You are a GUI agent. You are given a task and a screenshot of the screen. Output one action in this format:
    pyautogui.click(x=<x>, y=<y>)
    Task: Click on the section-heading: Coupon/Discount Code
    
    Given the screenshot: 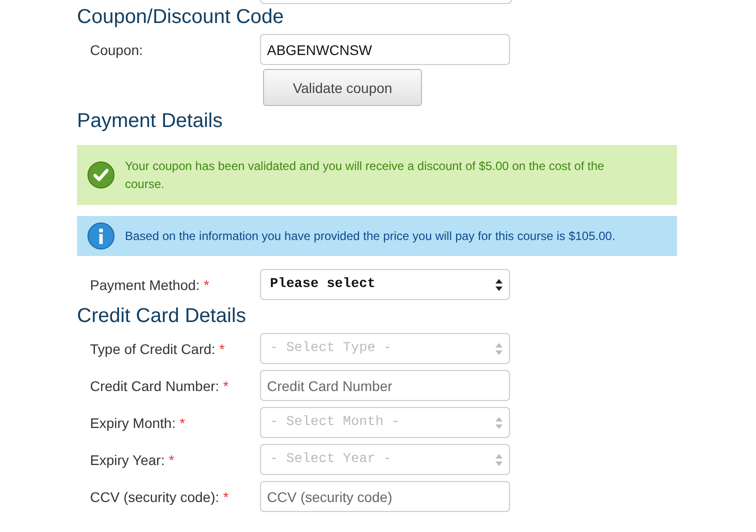 What is the action you would take?
    pyautogui.click(x=181, y=17)
    